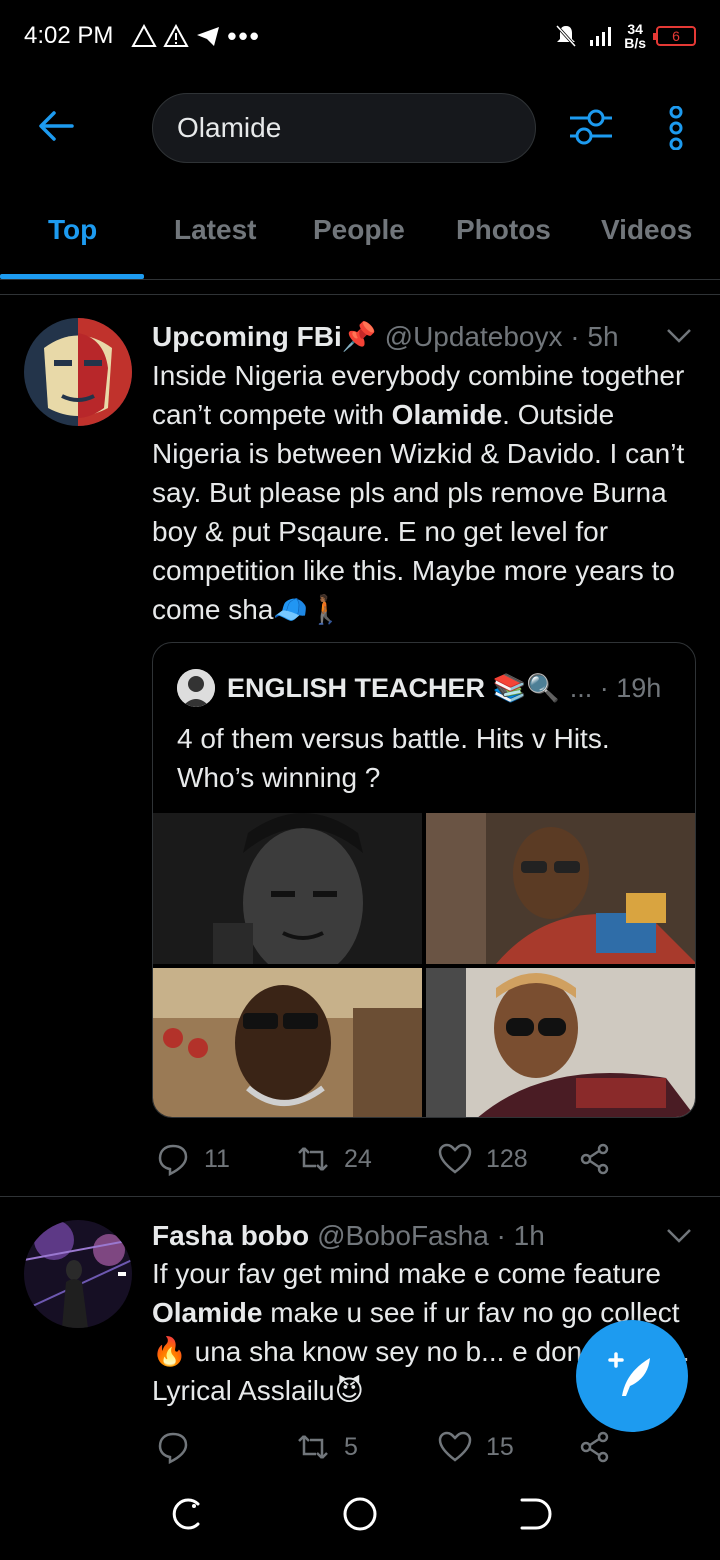 This screenshot has height=1560, width=720. Describe the element at coordinates (392, 1162) in the screenshot. I see `tweet-actions: 11 24 128` at that location.